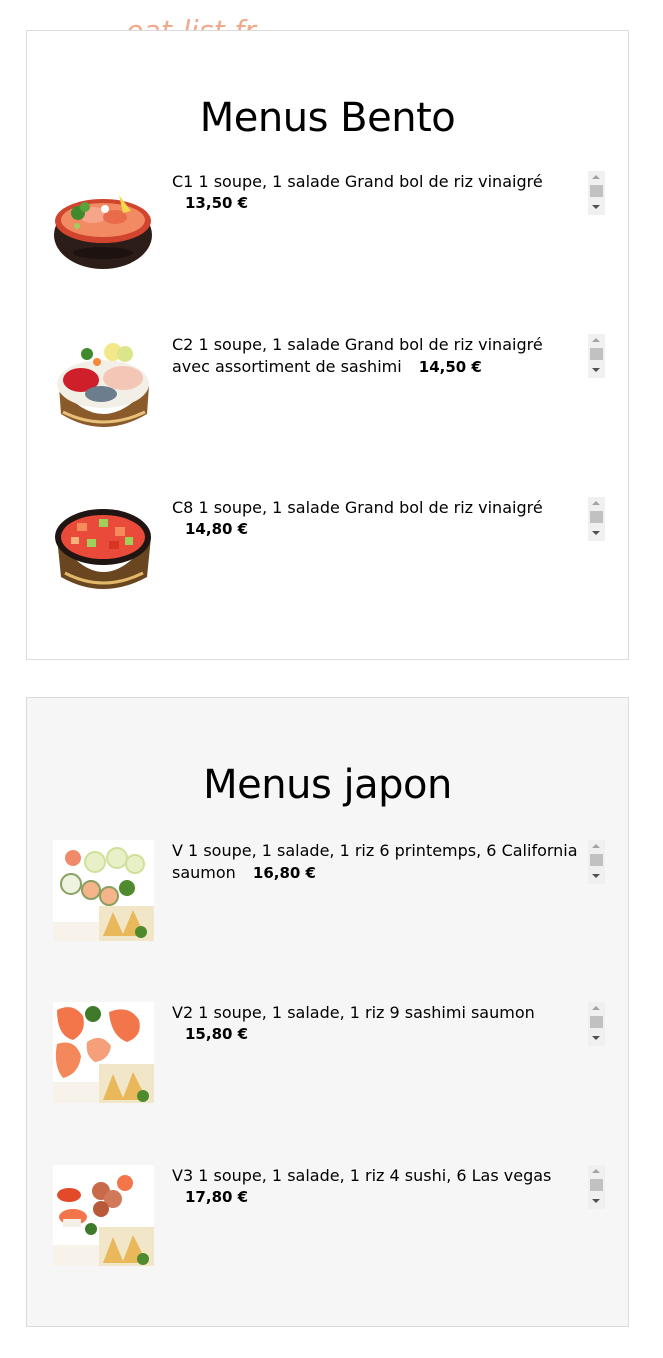  I want to click on item-code: C1, so click(183, 181).